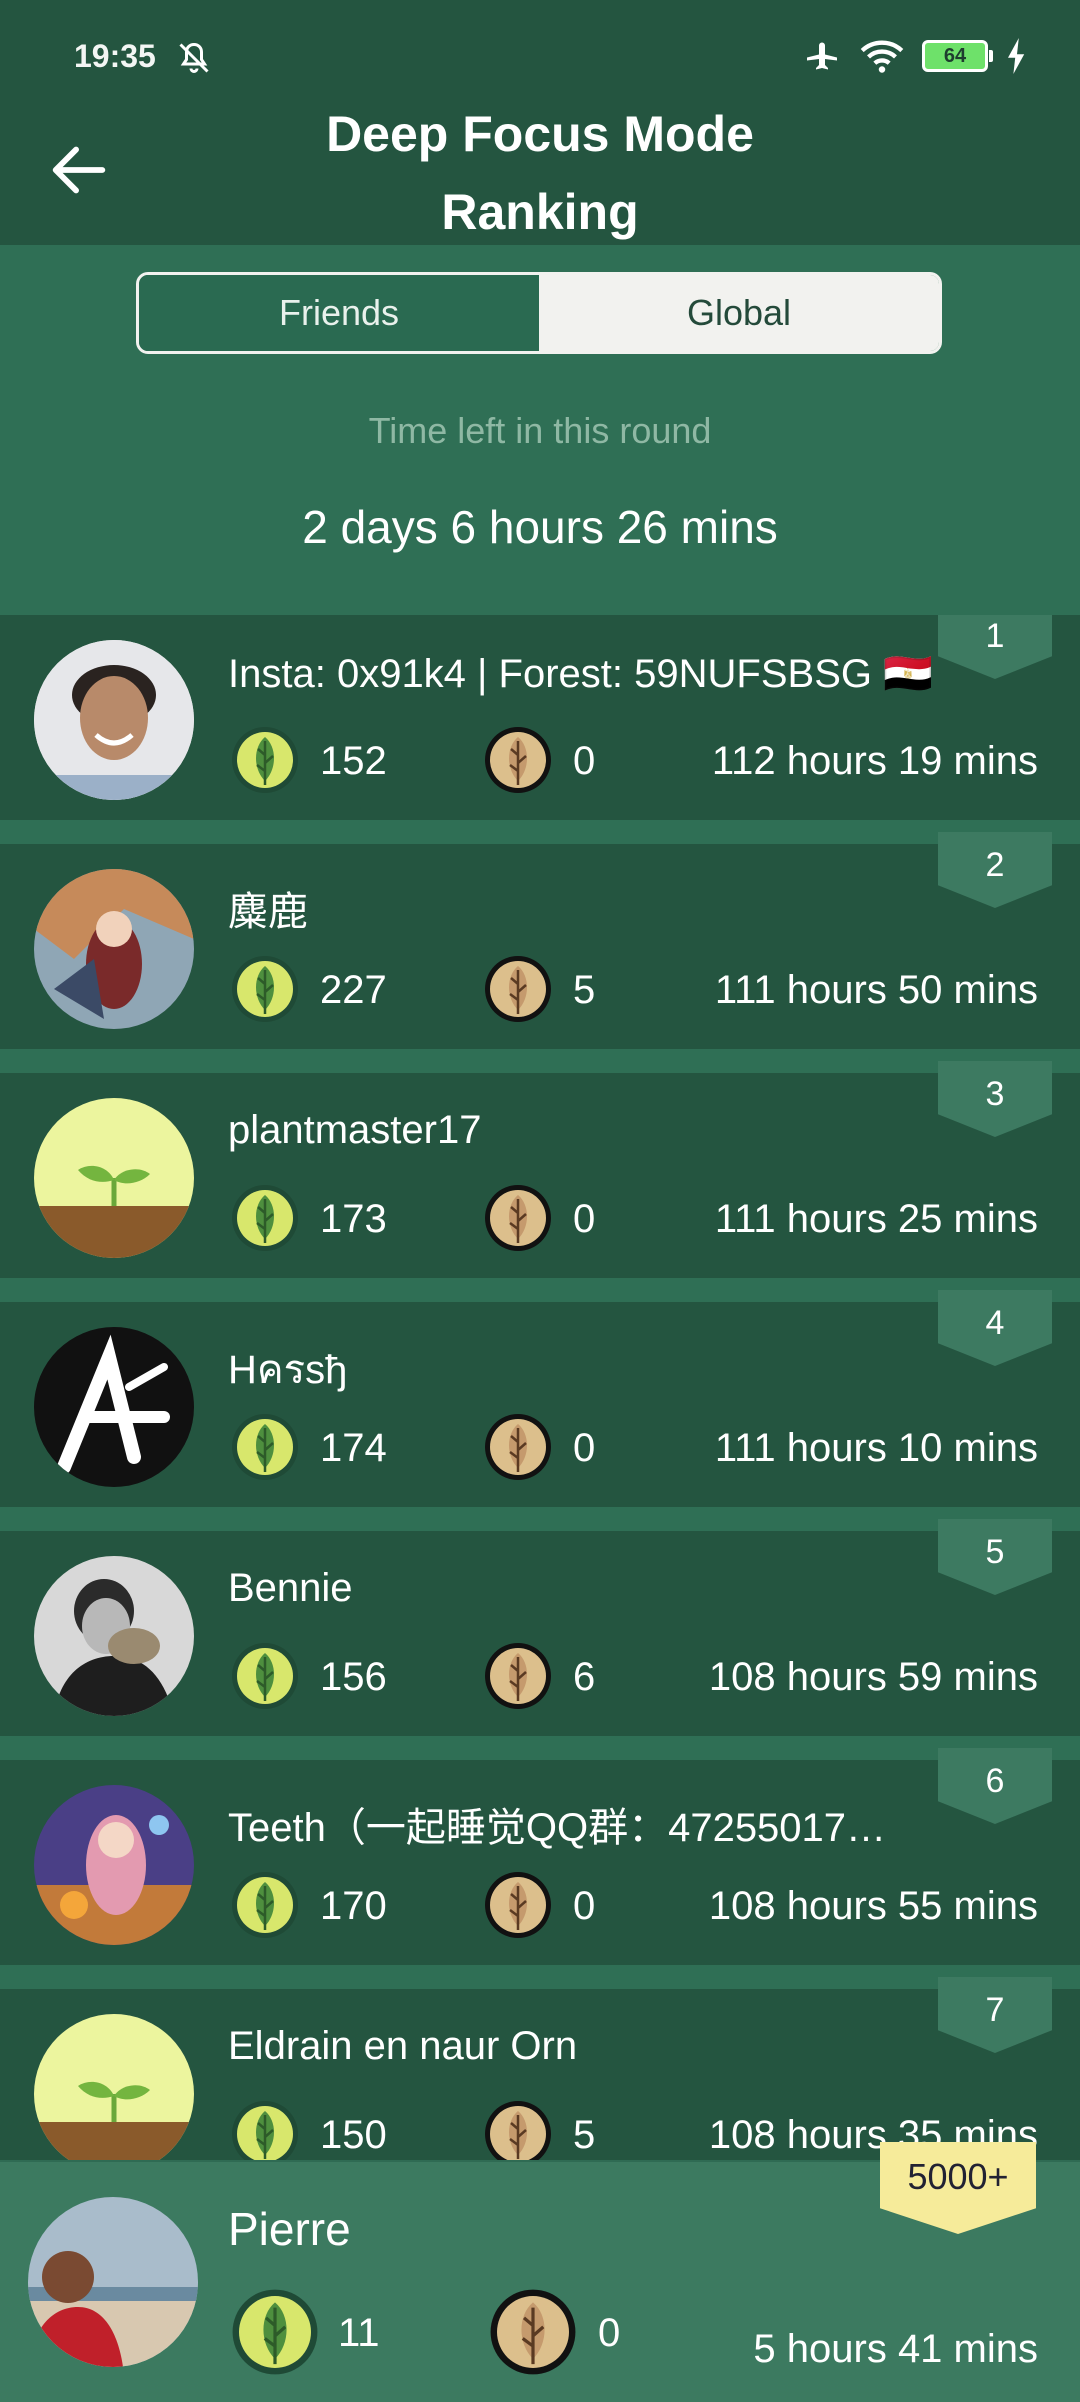 The height and width of the screenshot is (2402, 1080). Describe the element at coordinates (873, 1906) in the screenshot. I see `focus-duration: 108 hours 55 mins` at that location.